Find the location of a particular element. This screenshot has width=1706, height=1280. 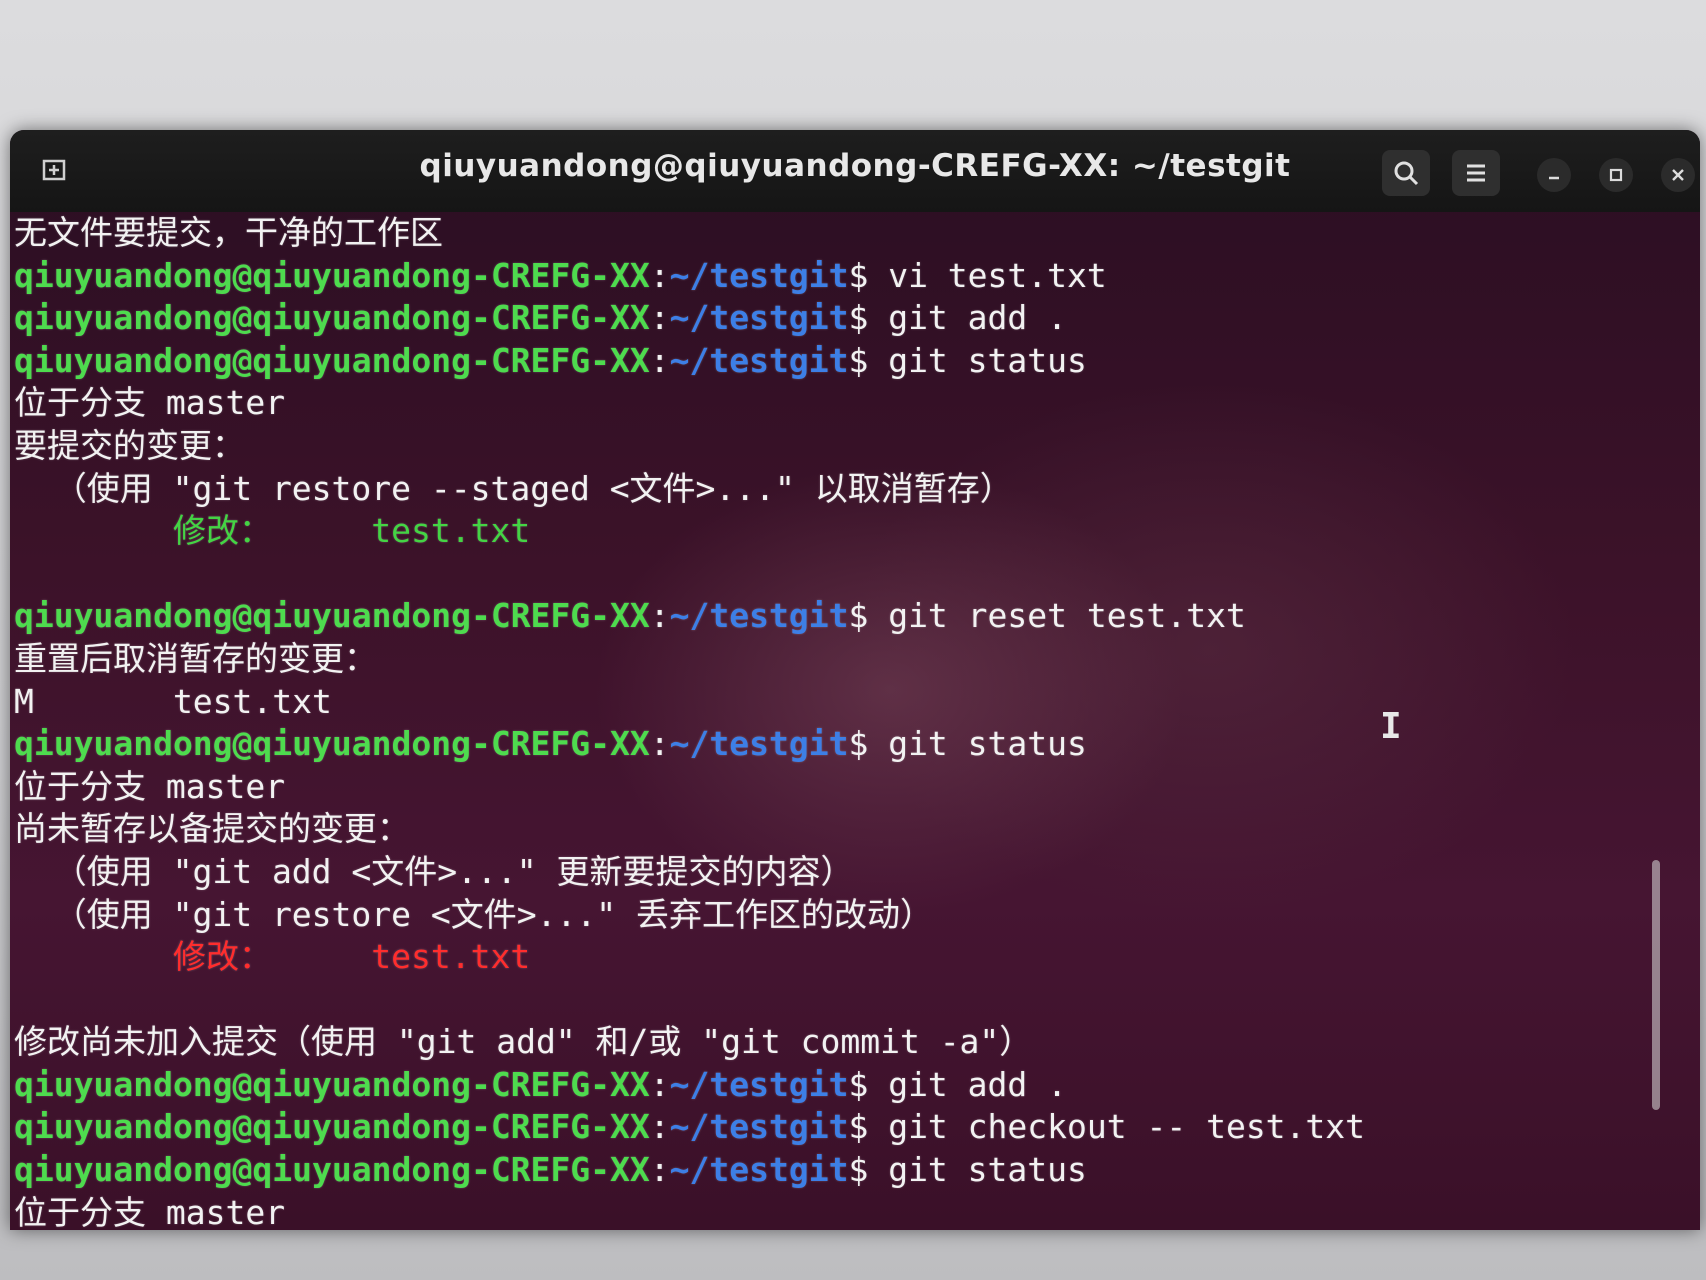

output-line: （使用 "git restore <文件>..." 丢弃工作区的改动） is located at coordinates (839, 915).